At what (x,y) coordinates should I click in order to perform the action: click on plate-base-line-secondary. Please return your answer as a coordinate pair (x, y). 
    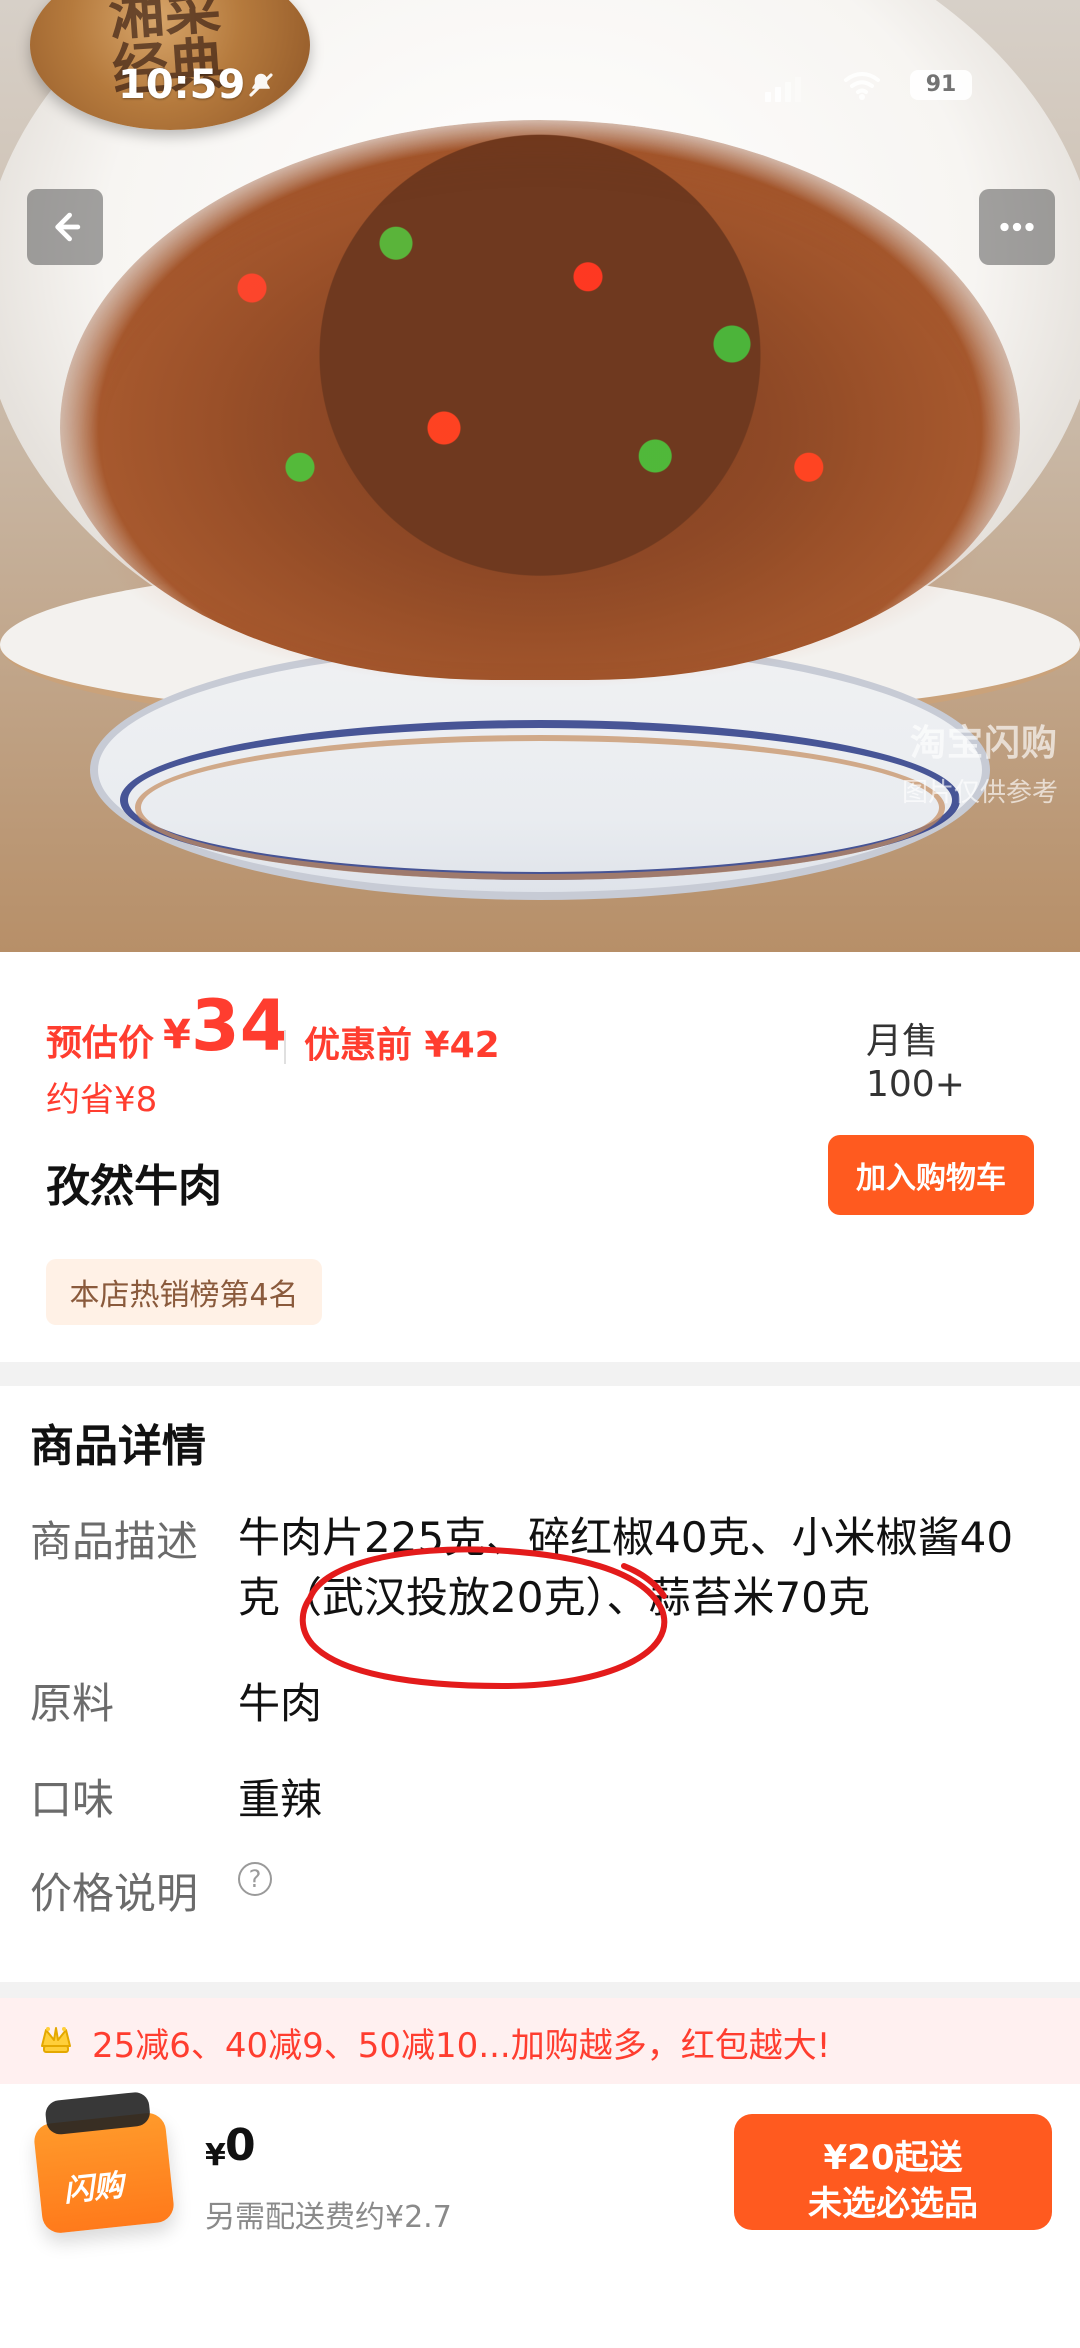
    Looking at the image, I should click on (540, 807).